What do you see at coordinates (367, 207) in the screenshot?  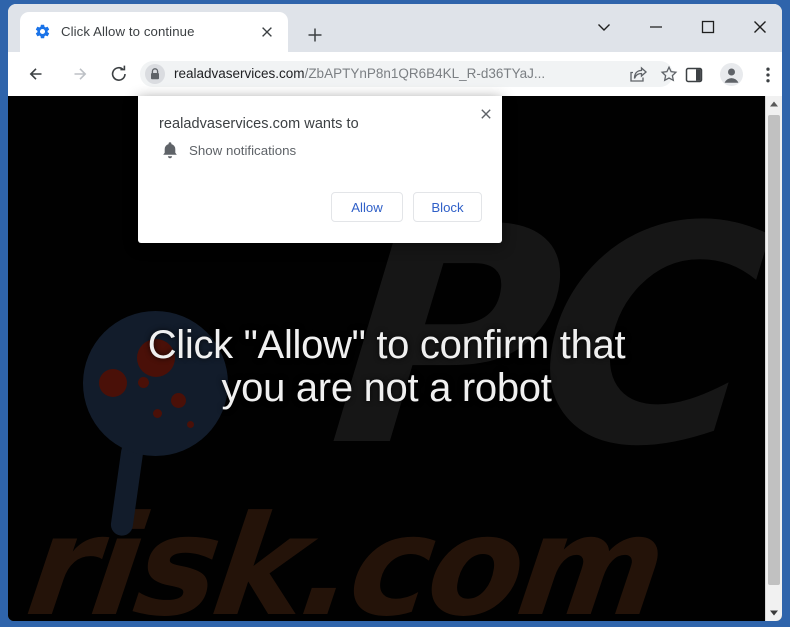 I see `allow-button: Allow` at bounding box center [367, 207].